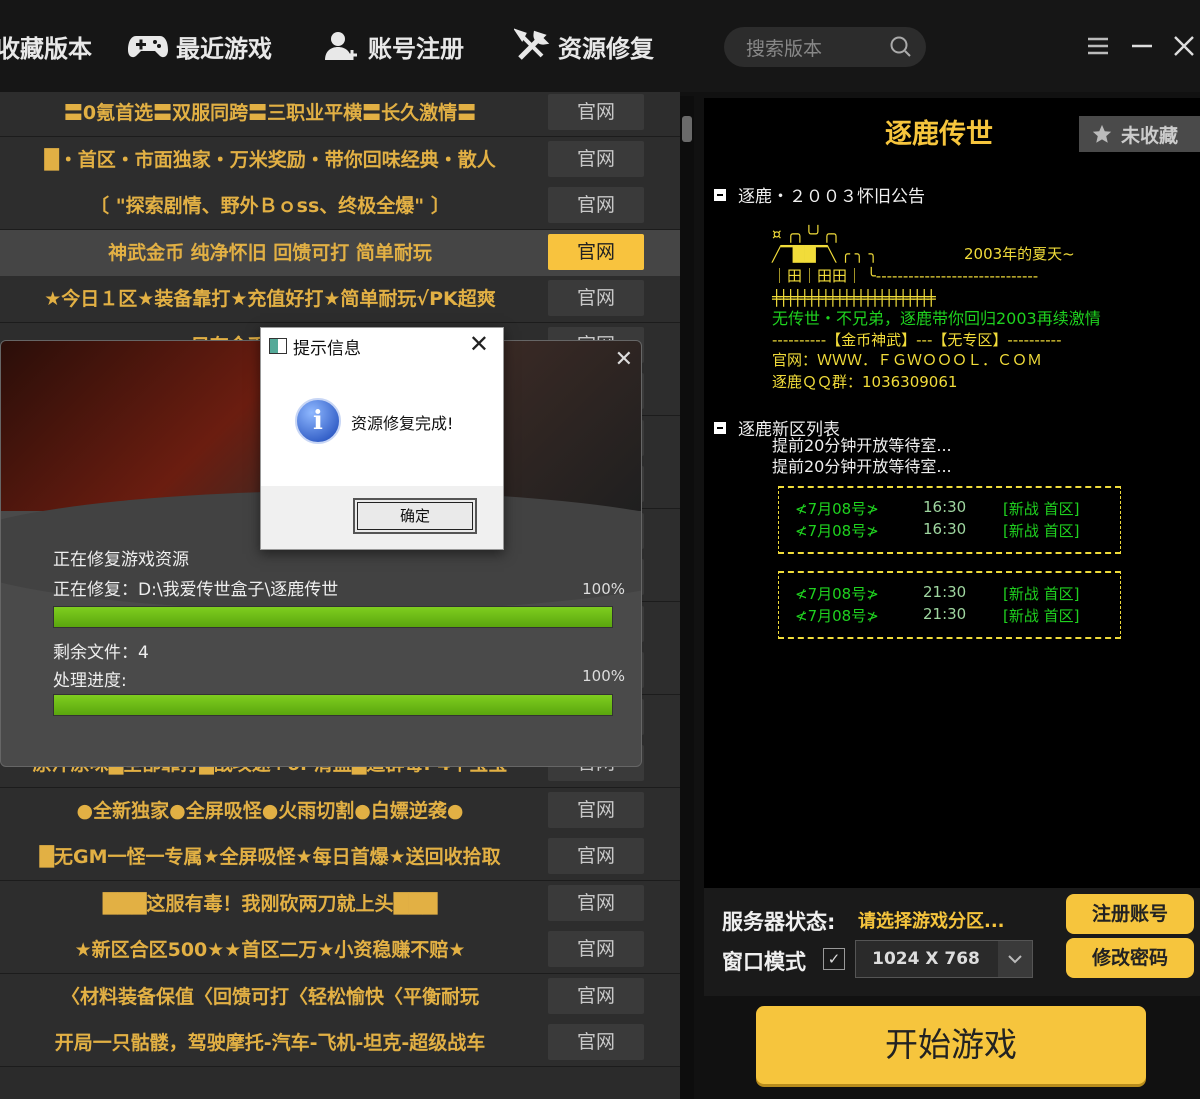 This screenshot has width=1200, height=1099. I want to click on slogan-text: 无传世・不兄弟，逐鹿带你回归2003再续激情, so click(936, 318).